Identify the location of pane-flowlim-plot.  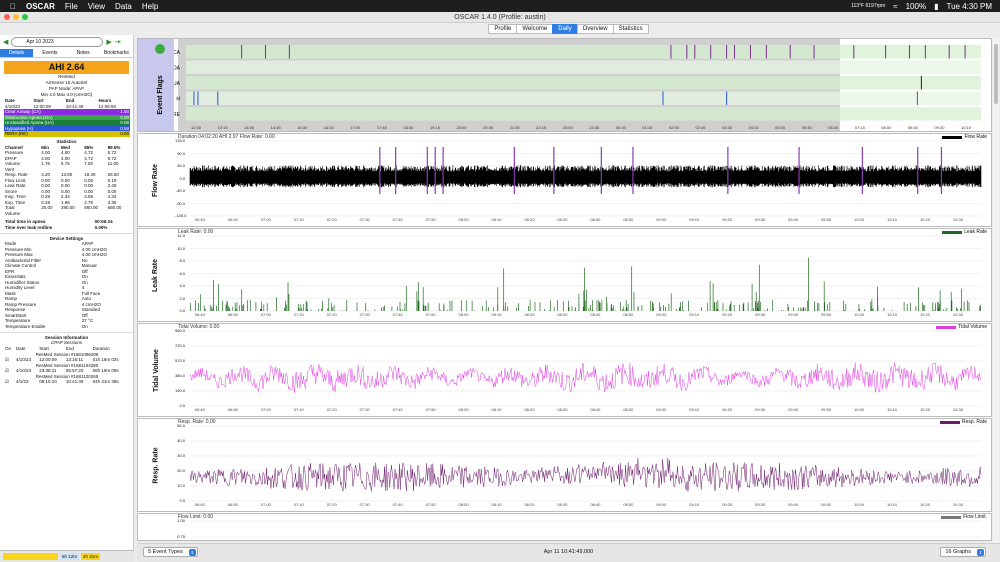
(564, 526).